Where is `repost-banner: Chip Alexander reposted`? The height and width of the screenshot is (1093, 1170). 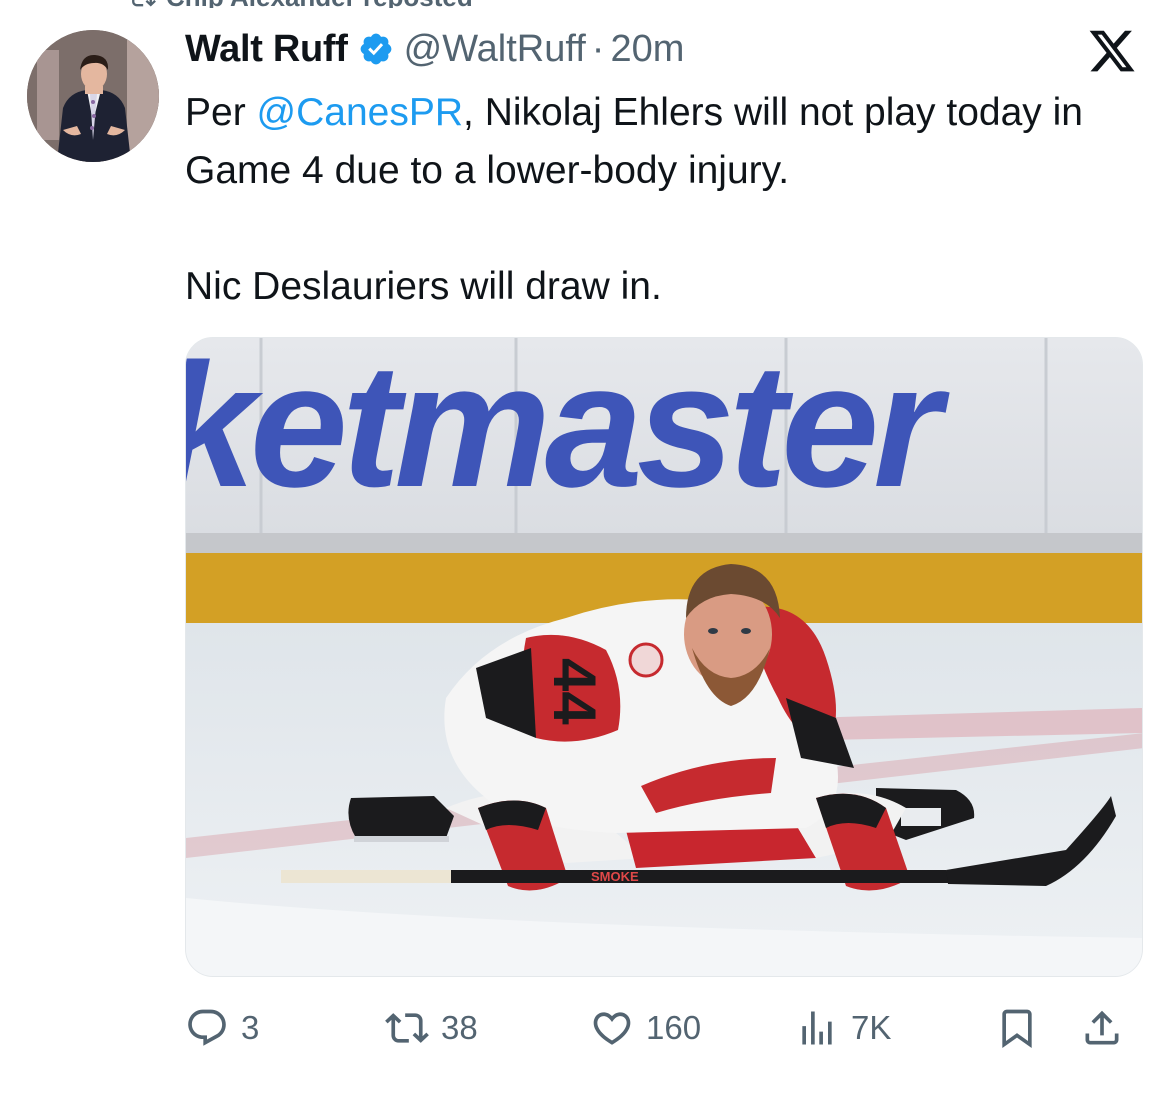
repost-banner: Chip Alexander reposted is located at coordinates (300, 4).